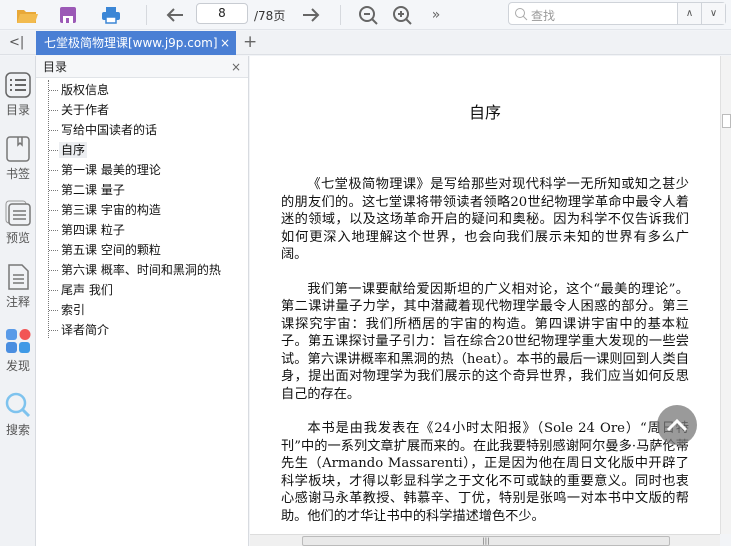 The image size is (731, 546). What do you see at coordinates (87, 290) in the screenshot?
I see `toc-item-label: 尾声 我们` at bounding box center [87, 290].